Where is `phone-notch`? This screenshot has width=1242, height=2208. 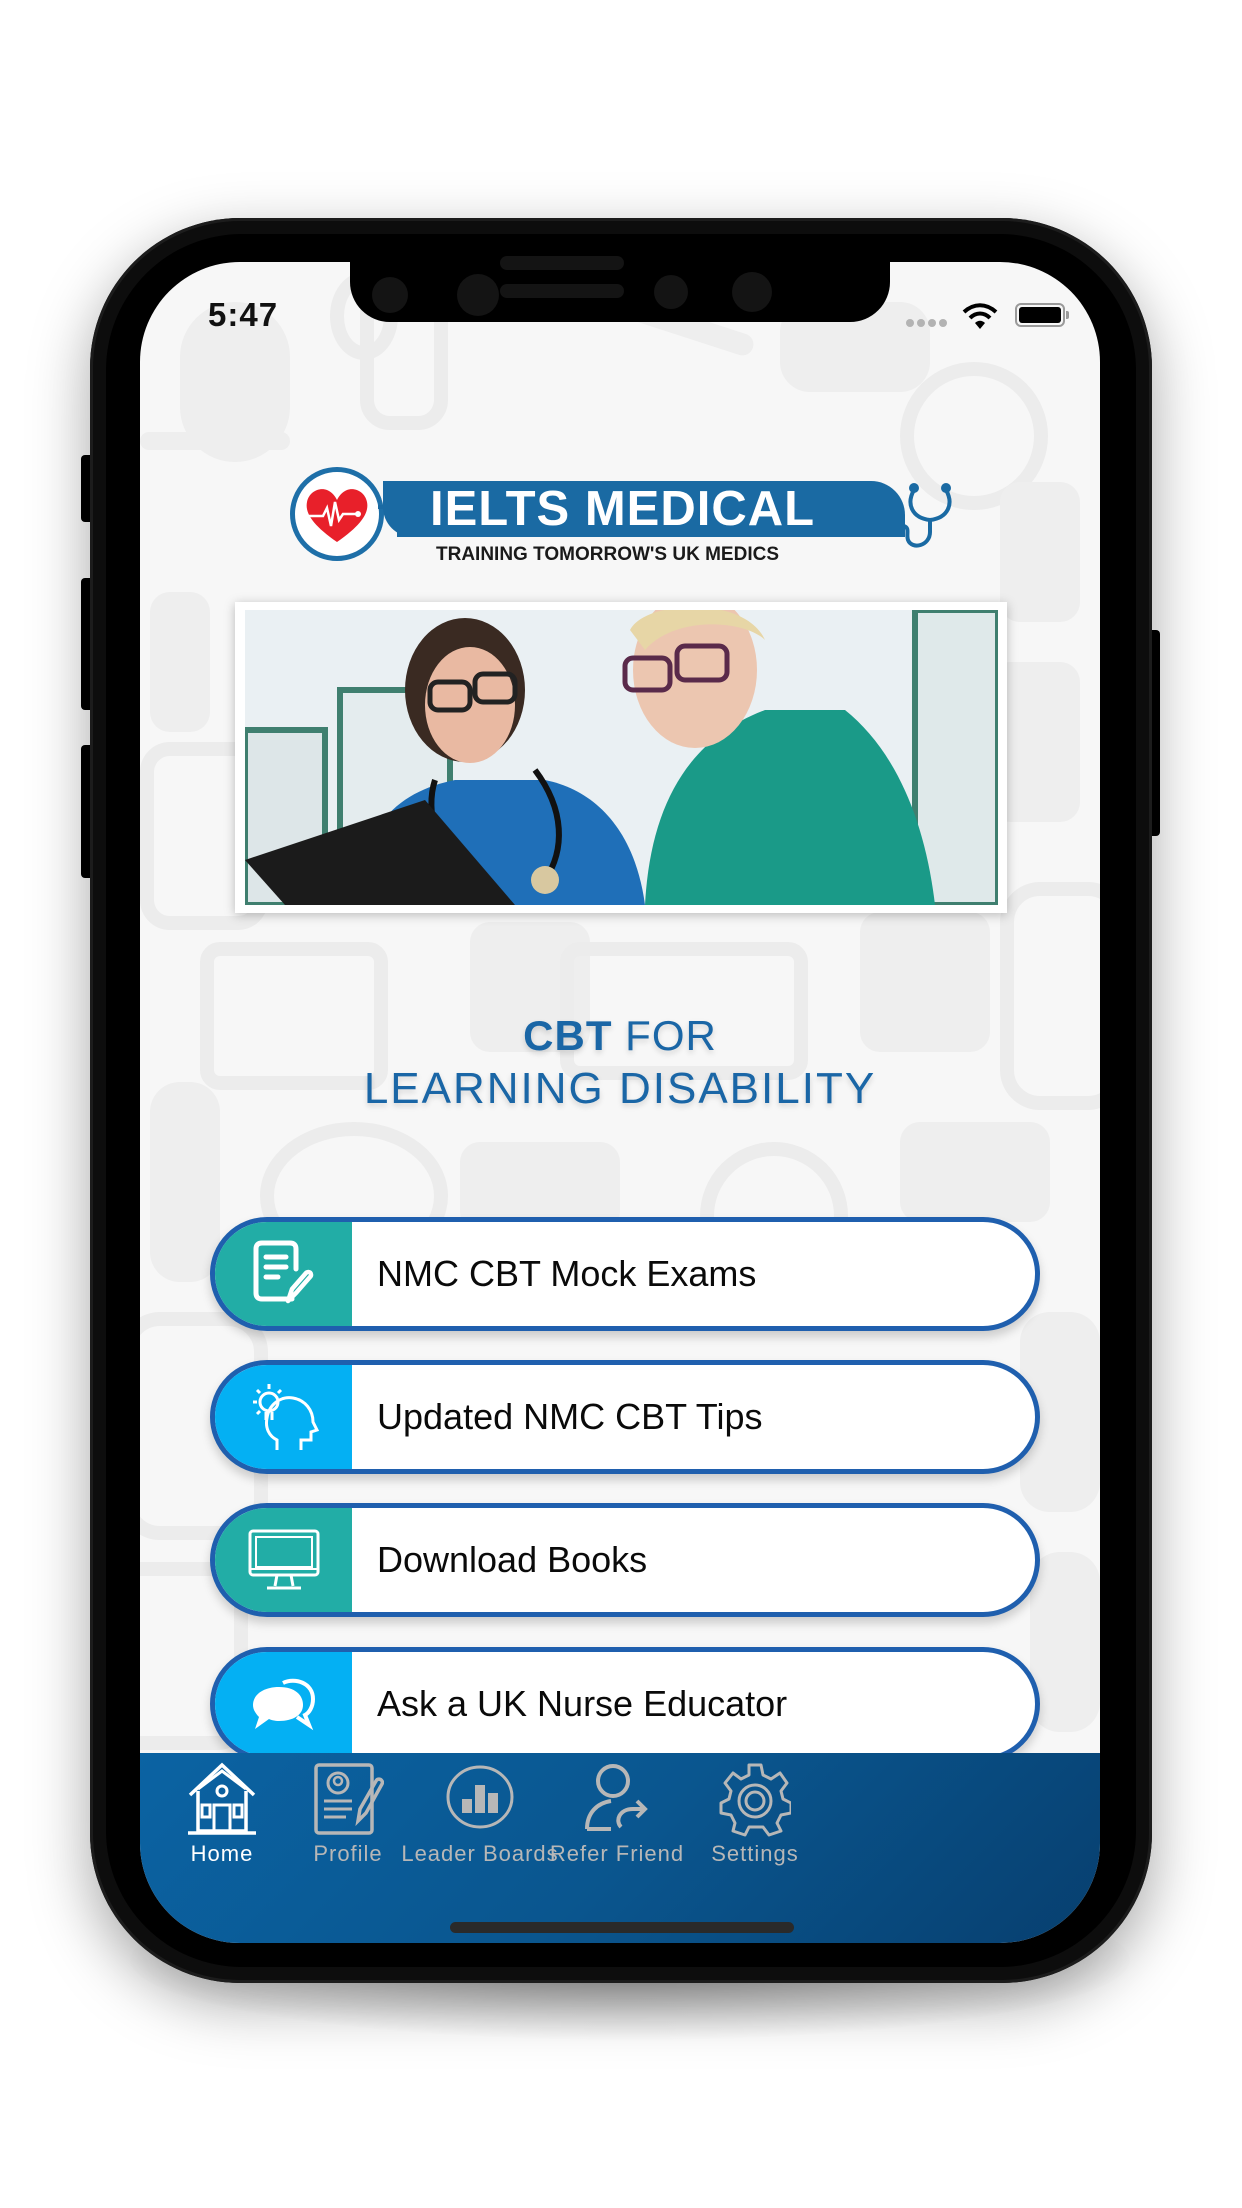
phone-notch is located at coordinates (620, 286).